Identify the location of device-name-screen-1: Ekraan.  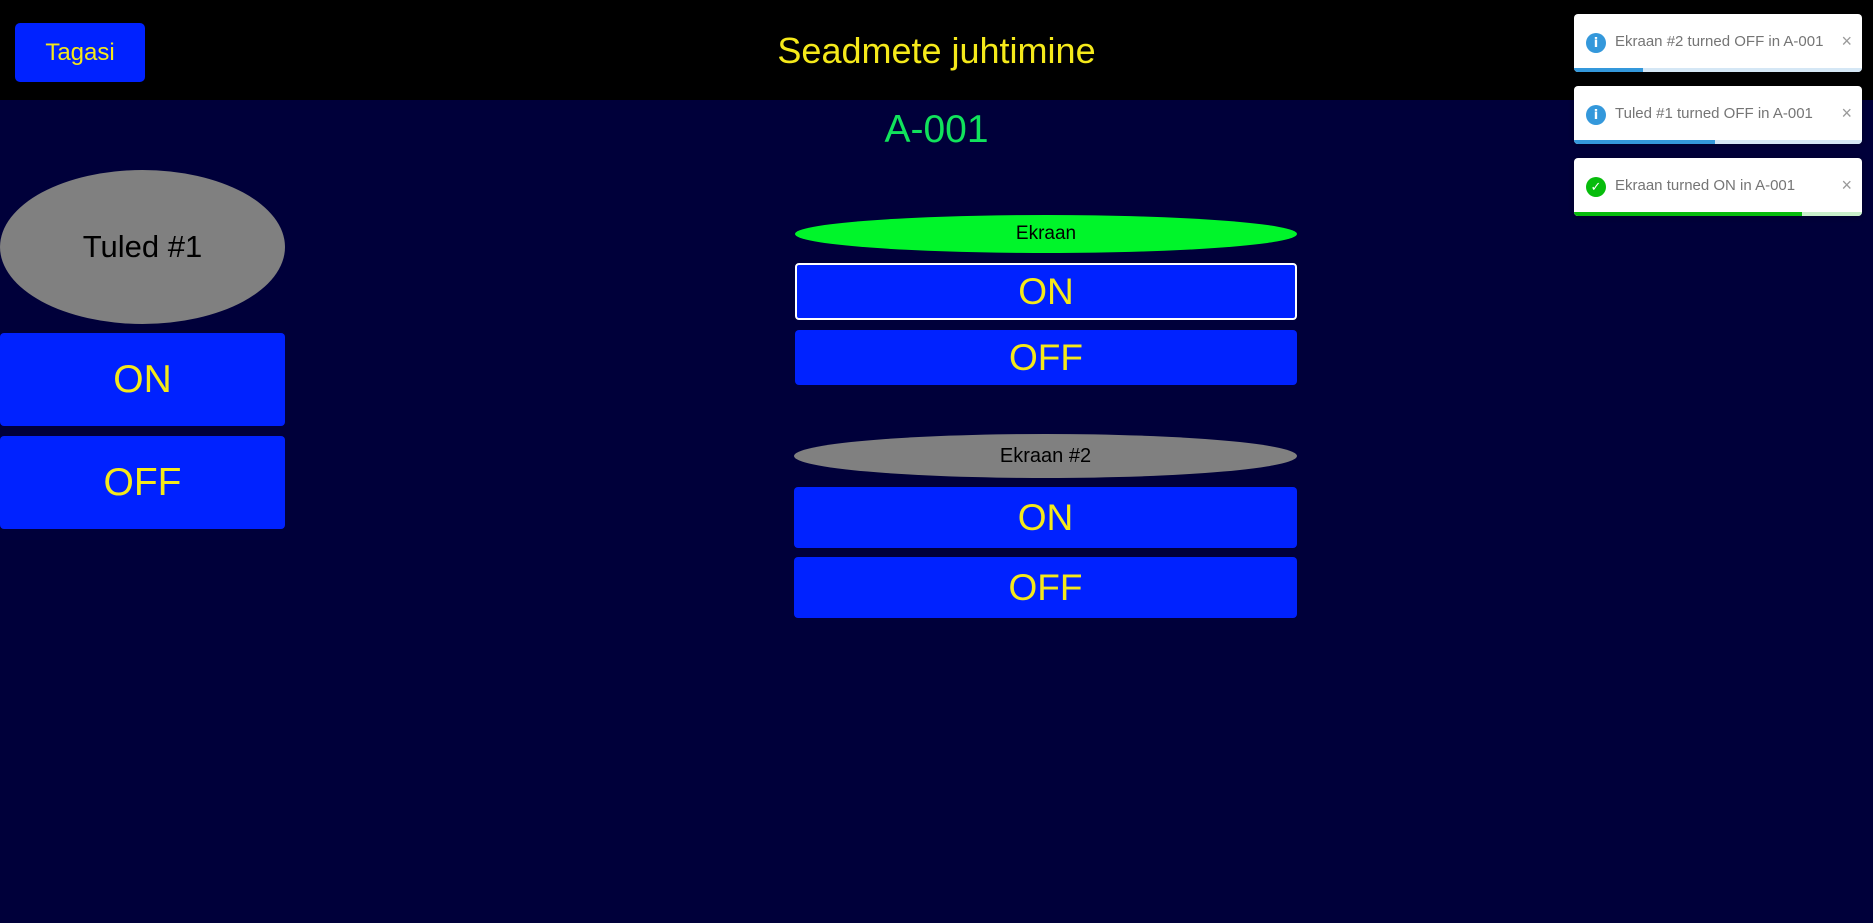
(1046, 233).